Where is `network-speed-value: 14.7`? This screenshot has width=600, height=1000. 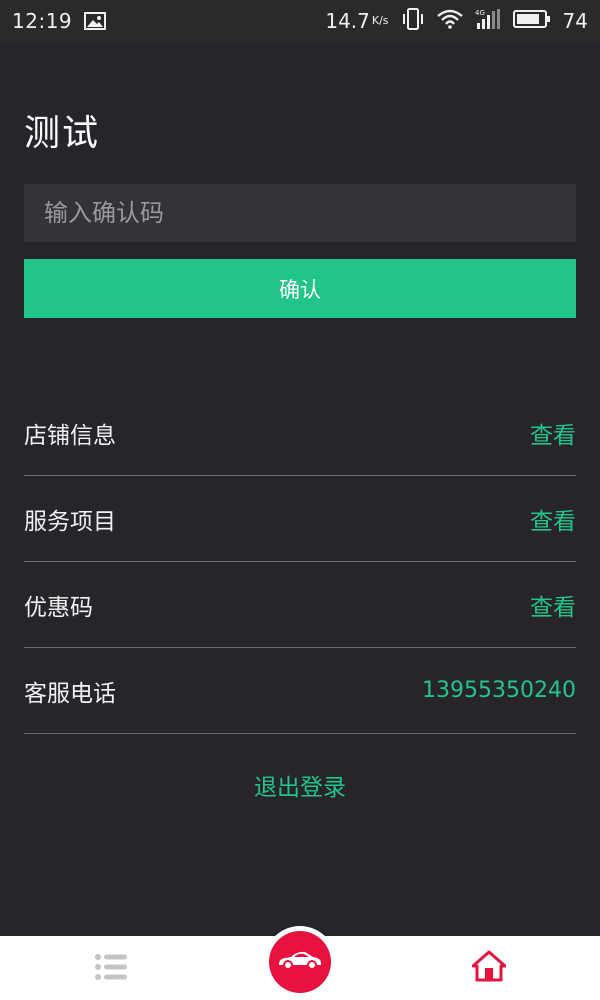
network-speed-value: 14.7 is located at coordinates (347, 21).